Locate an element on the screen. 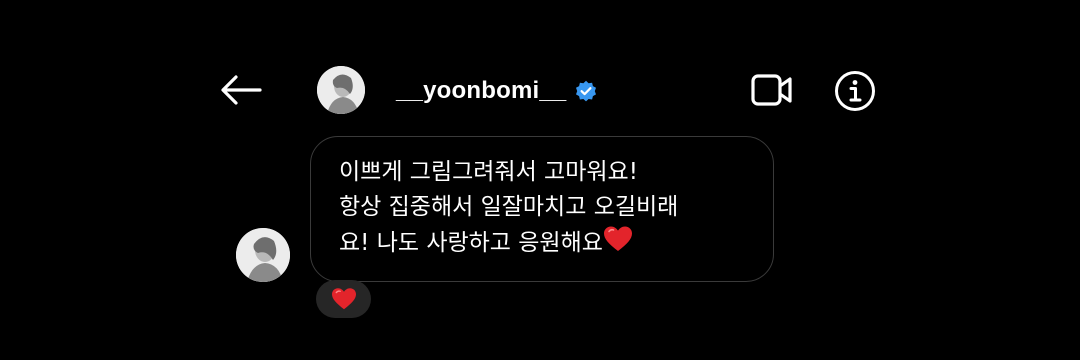  header-avatar is located at coordinates (341, 90).